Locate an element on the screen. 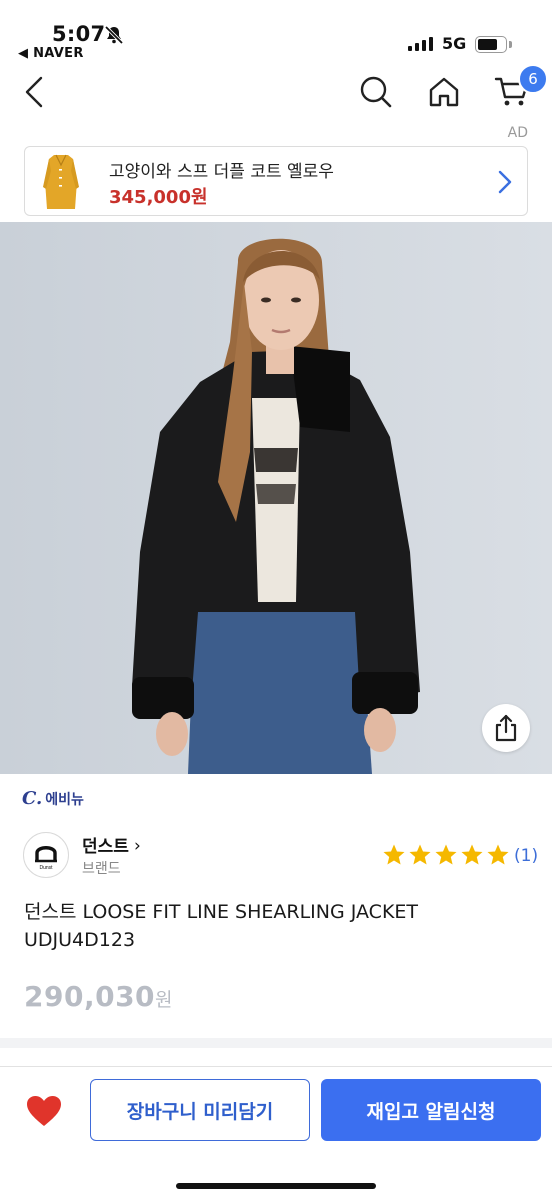  battery-icon is located at coordinates (491, 44).